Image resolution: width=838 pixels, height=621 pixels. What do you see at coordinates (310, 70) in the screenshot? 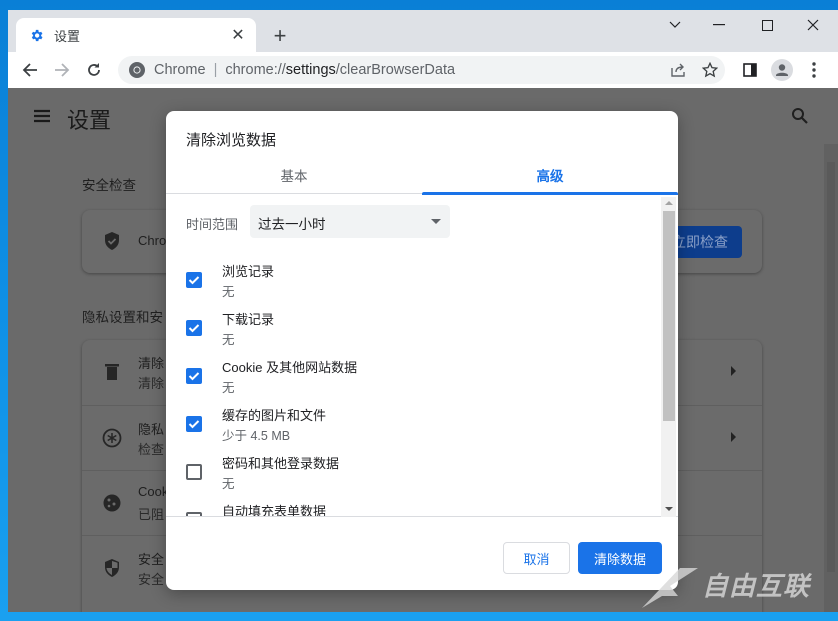
I see `url-host: settings` at bounding box center [310, 70].